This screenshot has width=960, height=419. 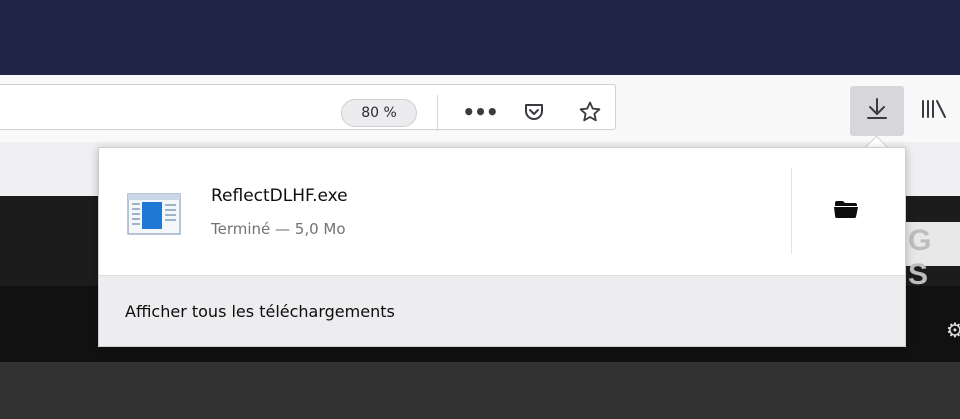 I want to click on item-separator, so click(x=791, y=211).